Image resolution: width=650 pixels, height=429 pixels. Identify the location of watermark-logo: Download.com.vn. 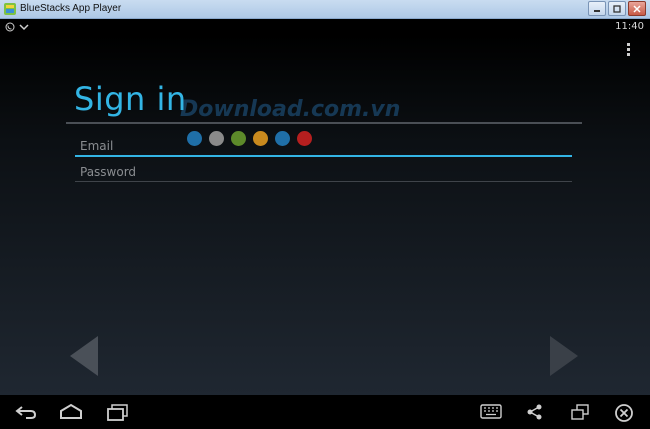
(290, 109).